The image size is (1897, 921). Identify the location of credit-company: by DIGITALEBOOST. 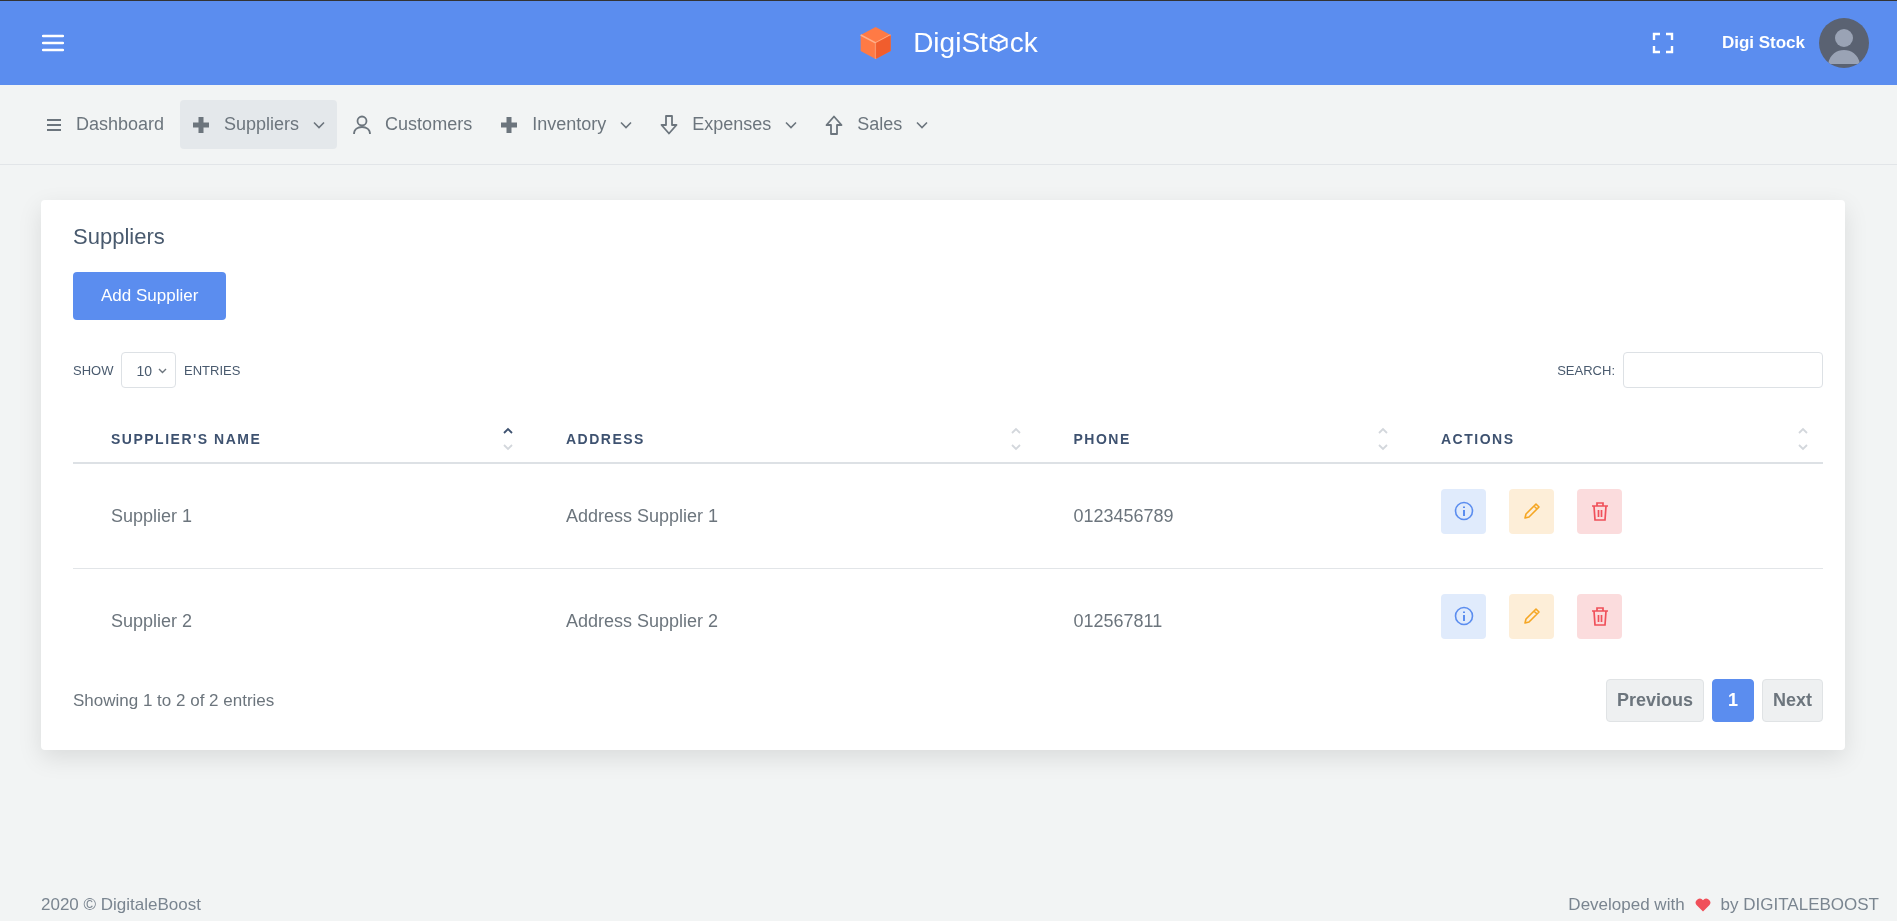
(1799, 905).